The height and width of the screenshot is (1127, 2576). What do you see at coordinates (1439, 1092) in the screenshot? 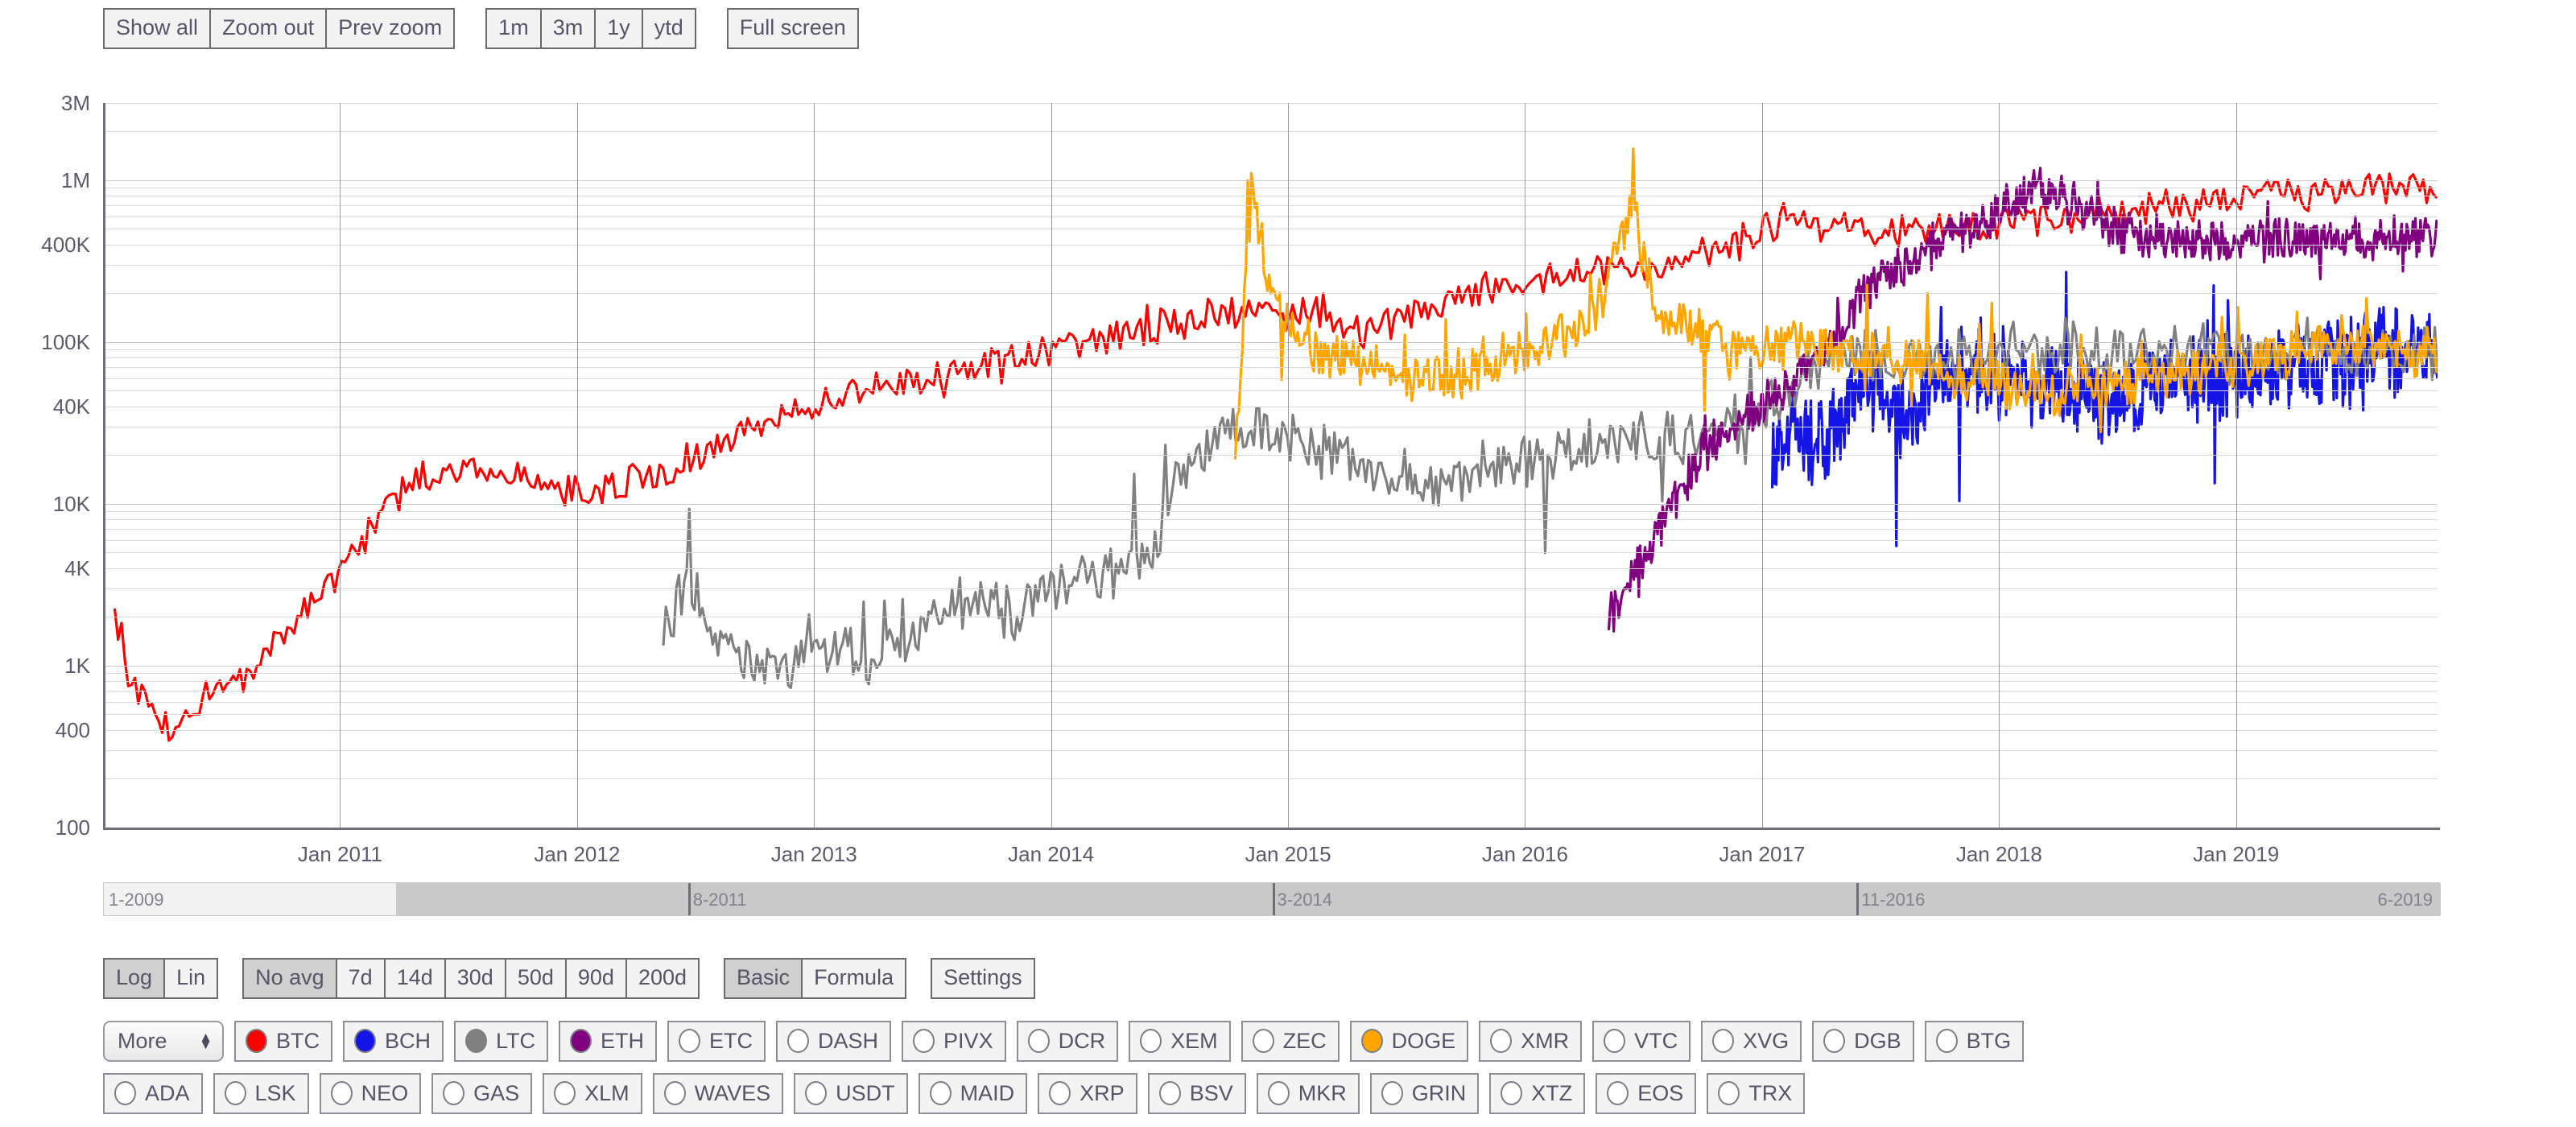
I see `coin-ticker-label: GRIN` at bounding box center [1439, 1092].